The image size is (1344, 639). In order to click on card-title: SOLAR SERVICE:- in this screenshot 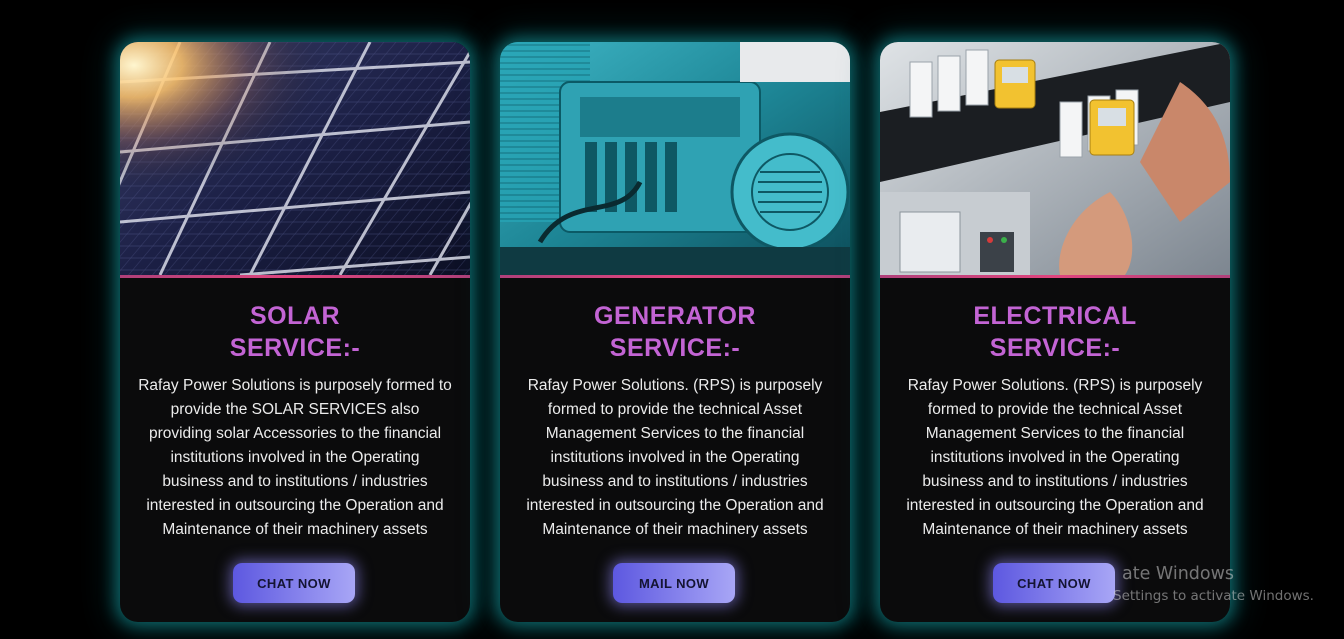, I will do `click(295, 332)`.